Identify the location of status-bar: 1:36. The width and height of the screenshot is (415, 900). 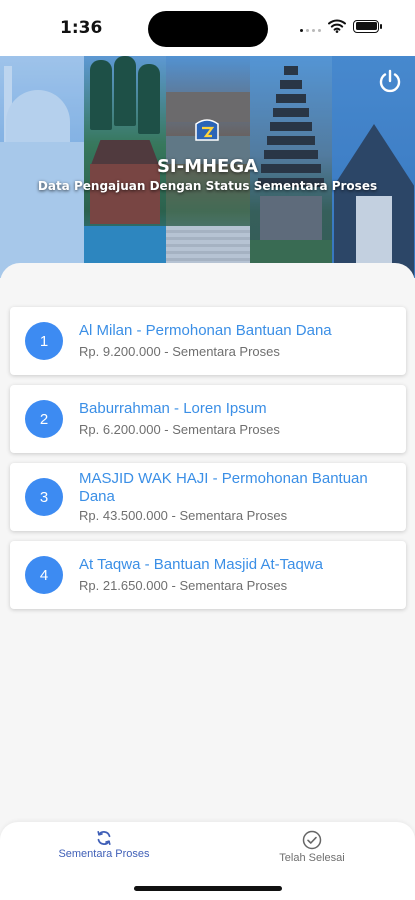
(207, 28).